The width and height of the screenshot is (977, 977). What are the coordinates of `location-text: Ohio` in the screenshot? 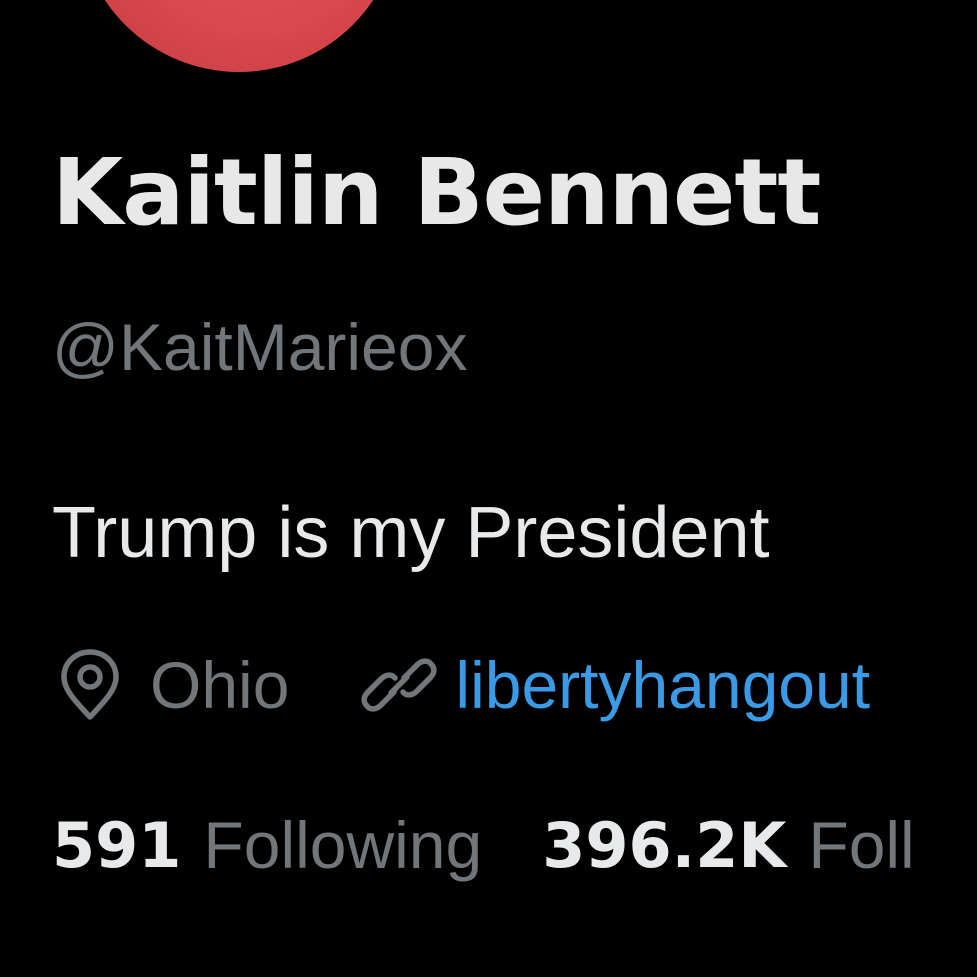 It's located at (220, 685).